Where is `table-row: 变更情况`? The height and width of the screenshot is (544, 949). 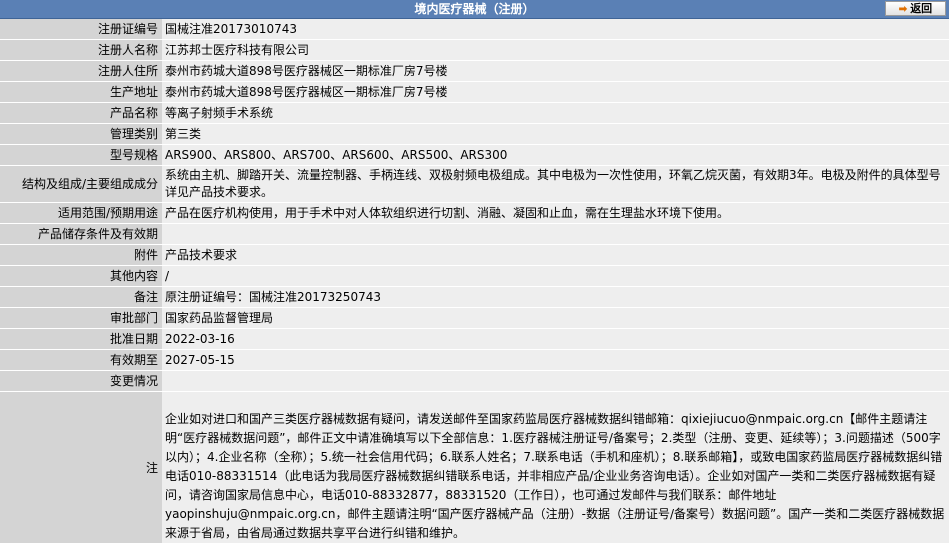
table-row: 变更情况 is located at coordinates (474, 381).